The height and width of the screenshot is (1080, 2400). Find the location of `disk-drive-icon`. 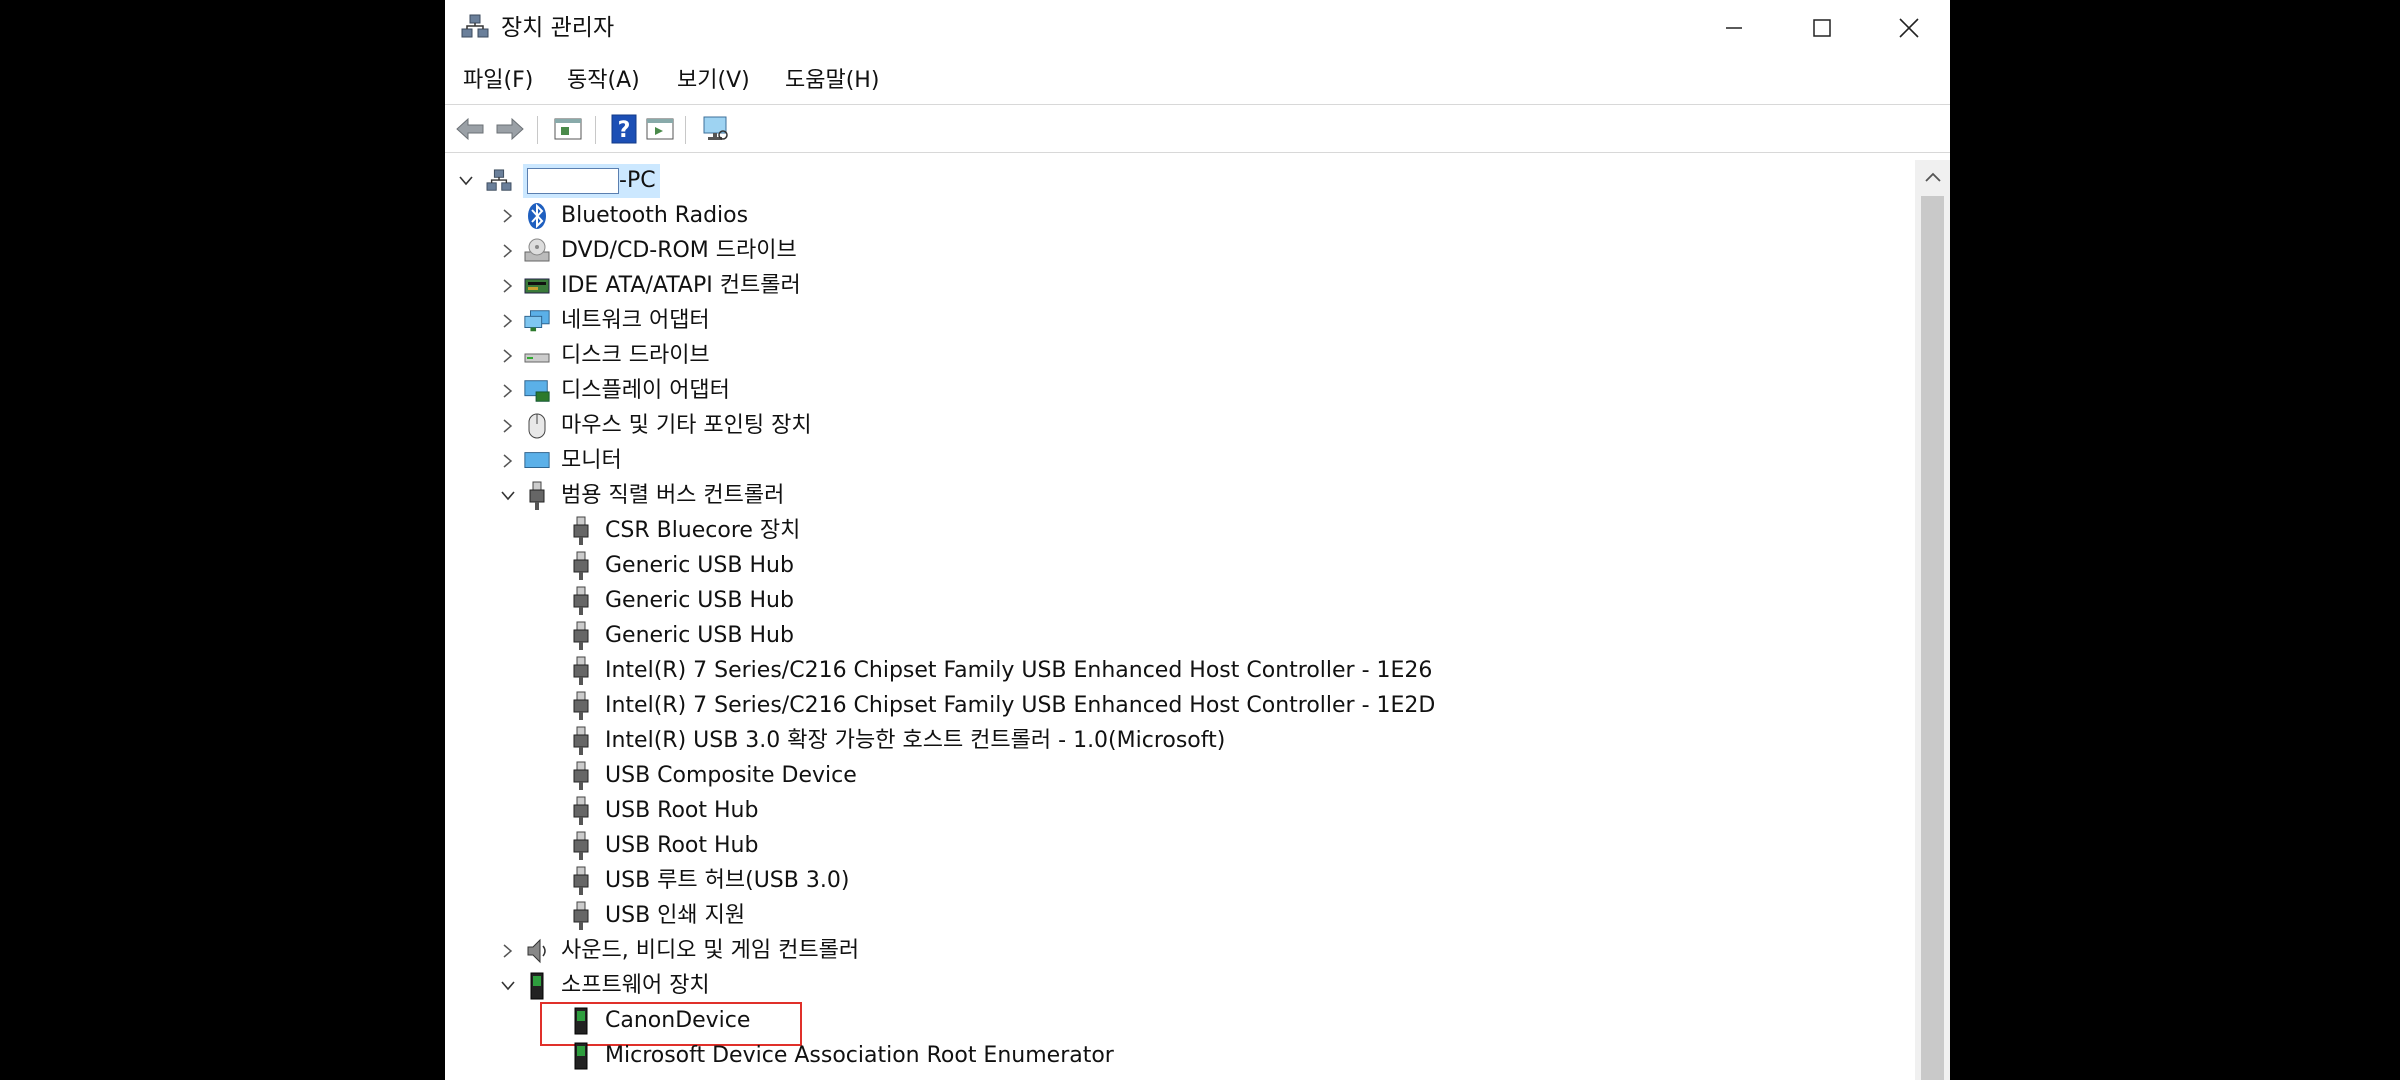

disk-drive-icon is located at coordinates (537, 356).